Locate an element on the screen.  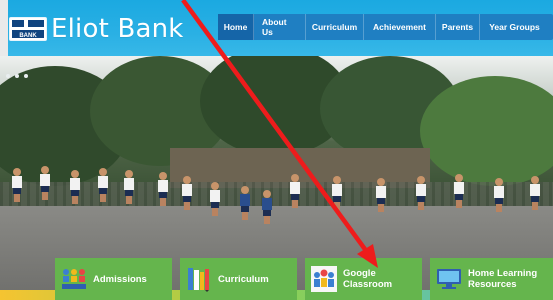
logo-text: Eliot Bank is located at coordinates (117, 29).